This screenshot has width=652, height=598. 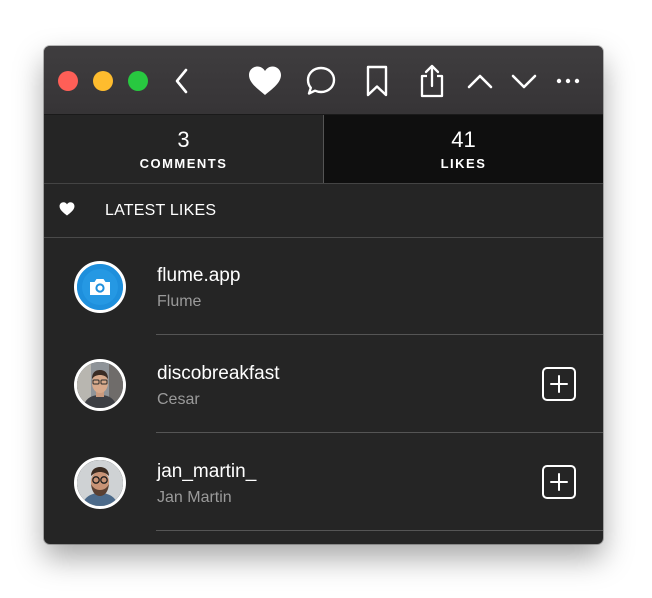 I want to click on bookmark-icon, so click(x=377, y=81).